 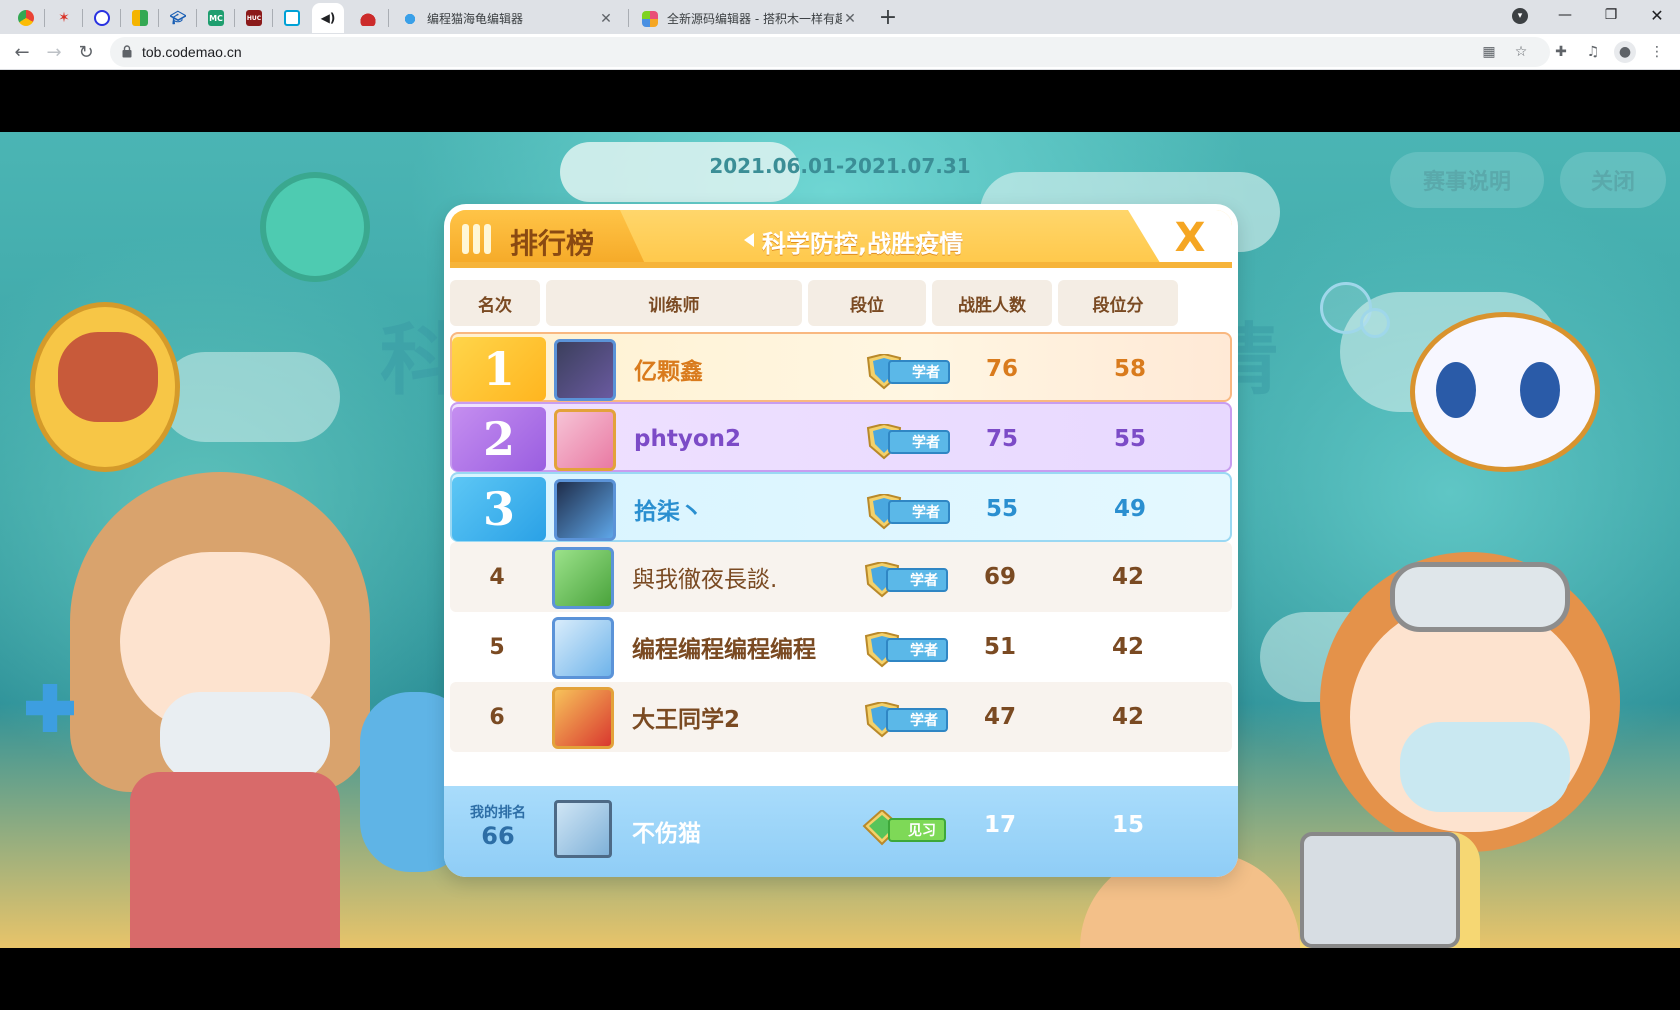 What do you see at coordinates (867, 303) in the screenshot?
I see `column-header-tier: 段位` at bounding box center [867, 303].